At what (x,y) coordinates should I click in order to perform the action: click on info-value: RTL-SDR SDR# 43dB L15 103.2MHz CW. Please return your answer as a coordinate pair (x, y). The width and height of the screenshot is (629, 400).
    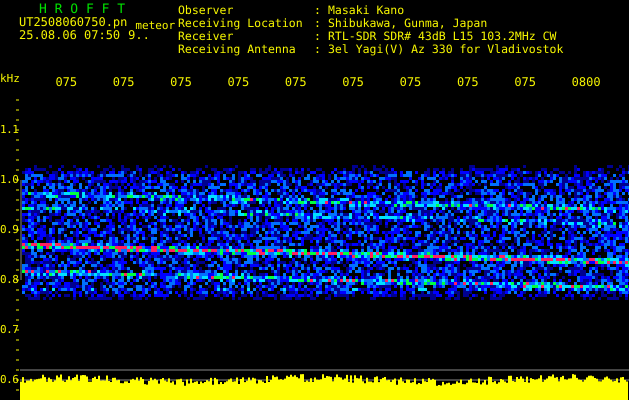
    Looking at the image, I should click on (443, 36).